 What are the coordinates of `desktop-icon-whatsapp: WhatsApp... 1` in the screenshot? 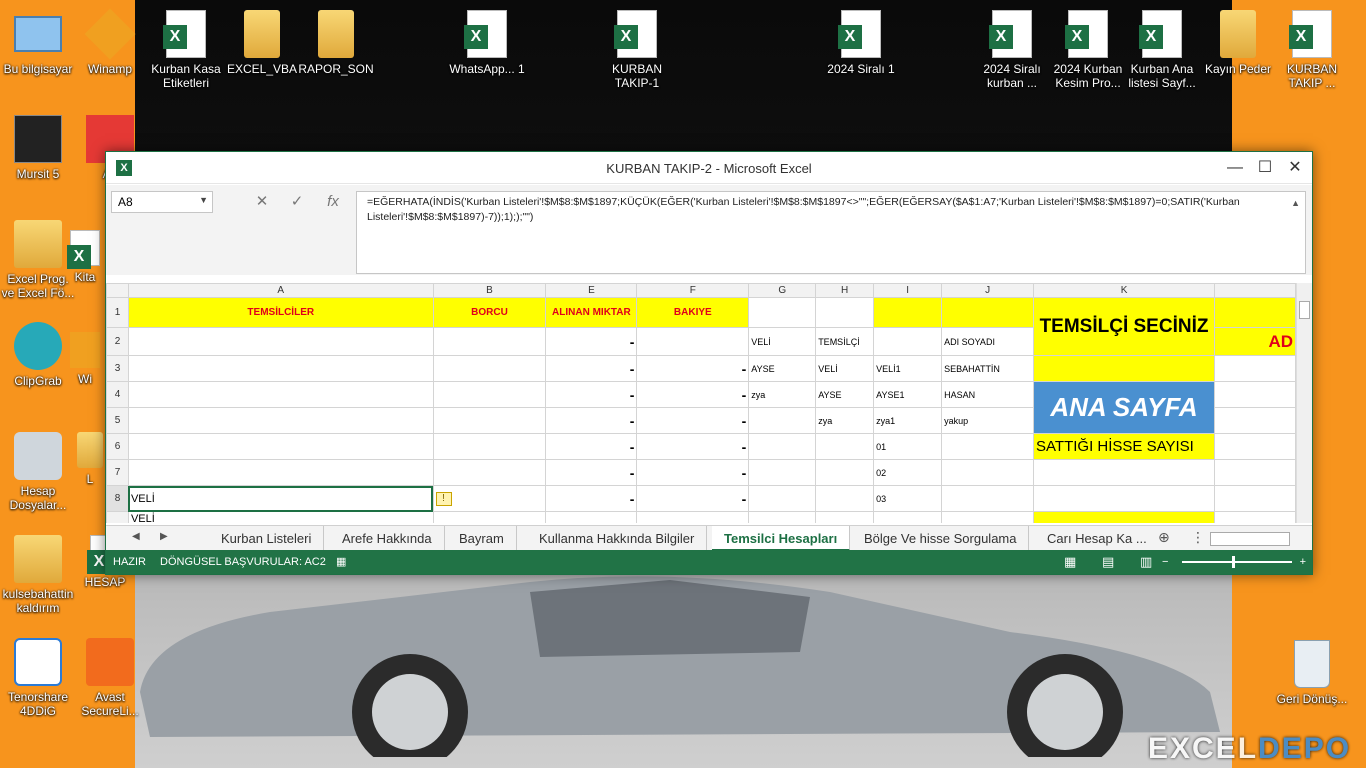 It's located at (487, 43).